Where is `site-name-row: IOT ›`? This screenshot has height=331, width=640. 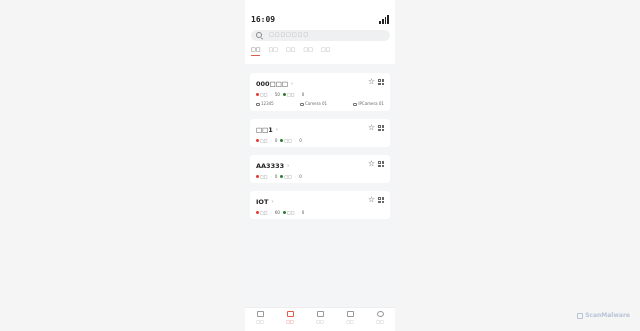 site-name-row: IOT › is located at coordinates (320, 201).